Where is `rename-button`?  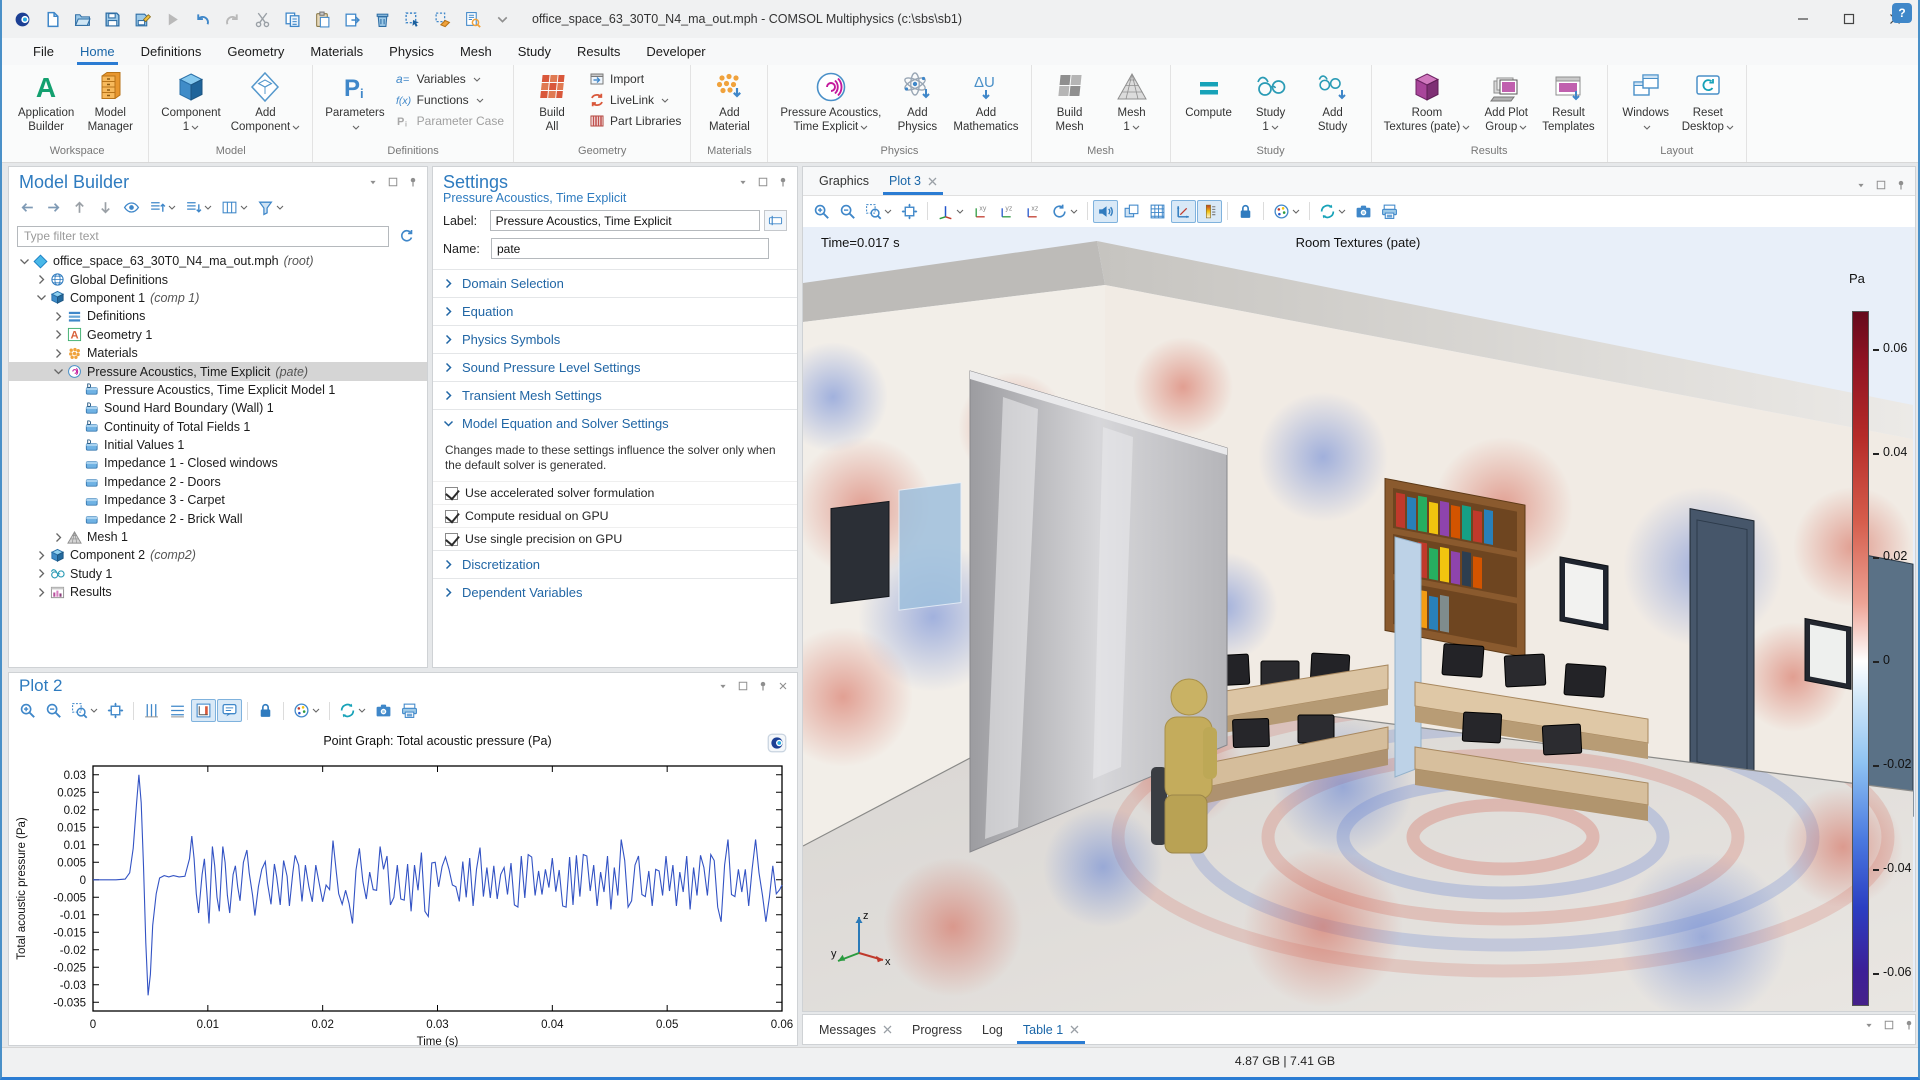
rename-button is located at coordinates (775, 220).